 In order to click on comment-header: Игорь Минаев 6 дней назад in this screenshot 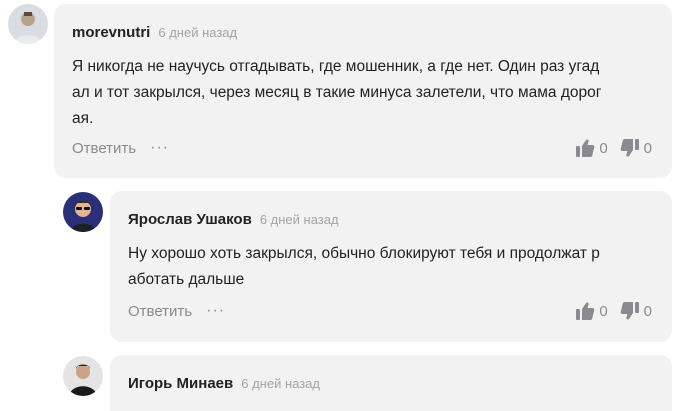, I will do `click(224, 383)`.